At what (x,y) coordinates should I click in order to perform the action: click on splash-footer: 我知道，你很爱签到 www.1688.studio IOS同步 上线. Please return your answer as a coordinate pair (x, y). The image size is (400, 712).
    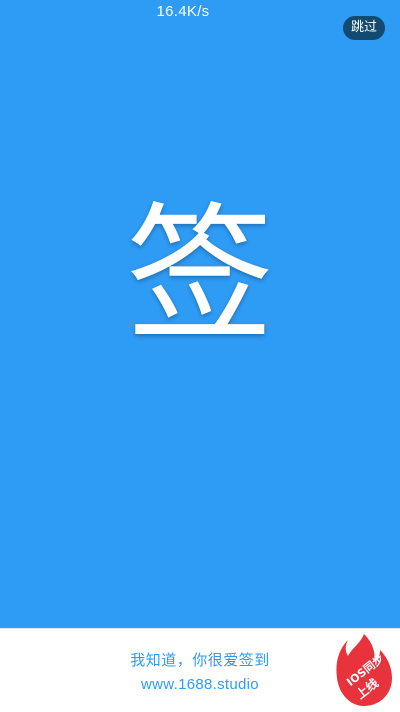
    Looking at the image, I should click on (200, 670).